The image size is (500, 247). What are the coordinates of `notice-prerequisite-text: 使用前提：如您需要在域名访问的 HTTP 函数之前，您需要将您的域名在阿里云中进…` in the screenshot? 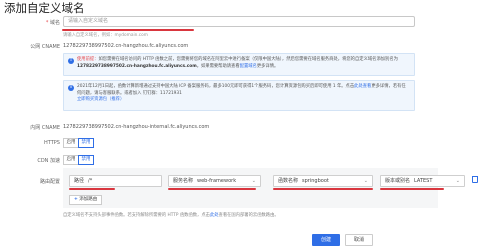 It's located at (242, 63).